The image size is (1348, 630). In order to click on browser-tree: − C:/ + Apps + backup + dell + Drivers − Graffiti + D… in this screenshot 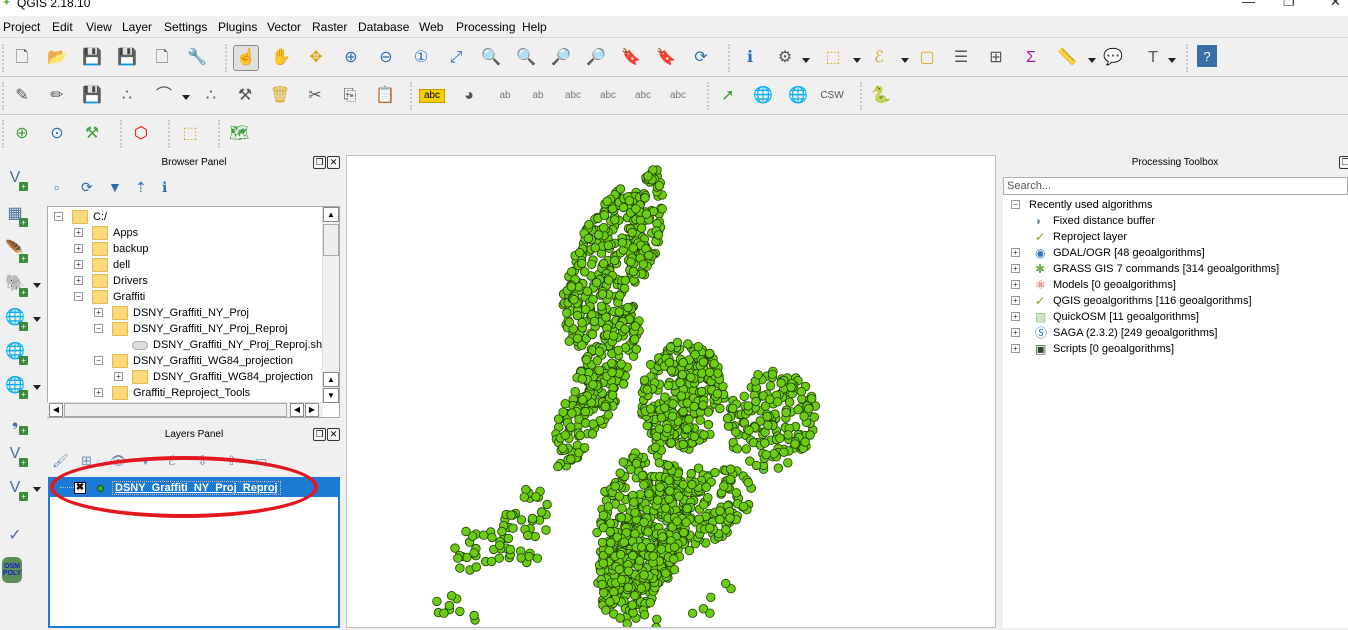, I will do `click(193, 312)`.